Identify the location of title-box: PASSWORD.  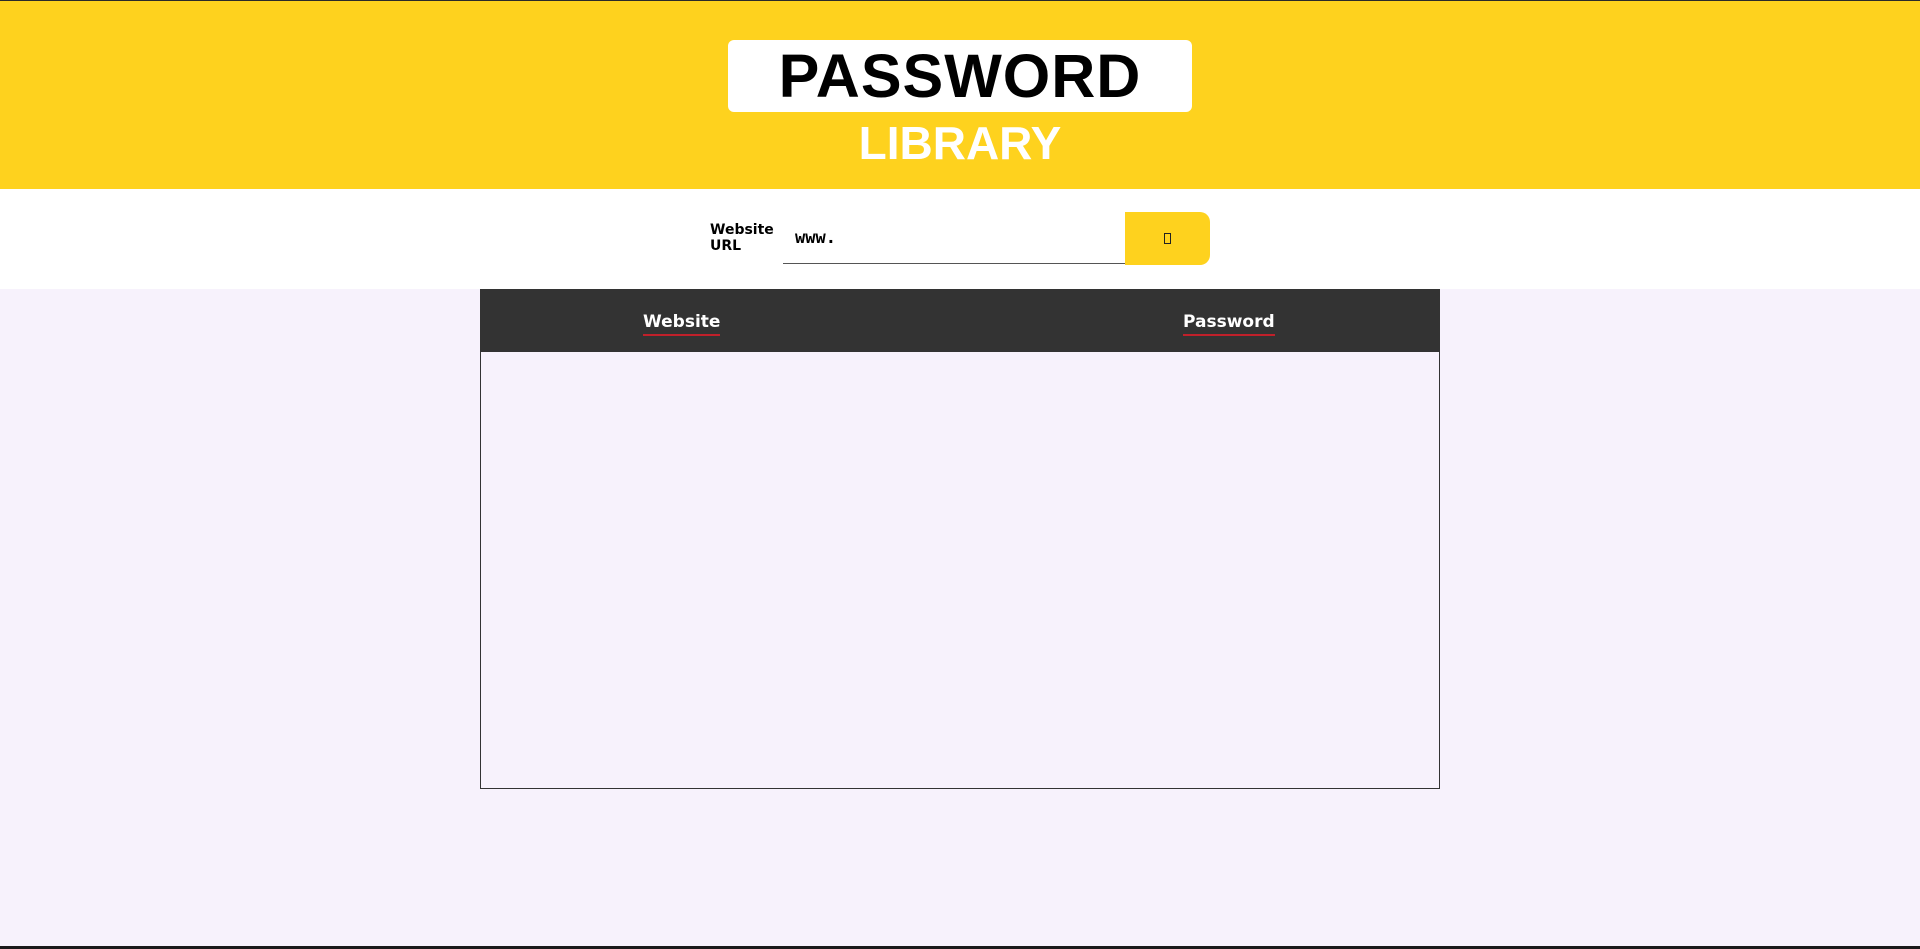
(960, 76).